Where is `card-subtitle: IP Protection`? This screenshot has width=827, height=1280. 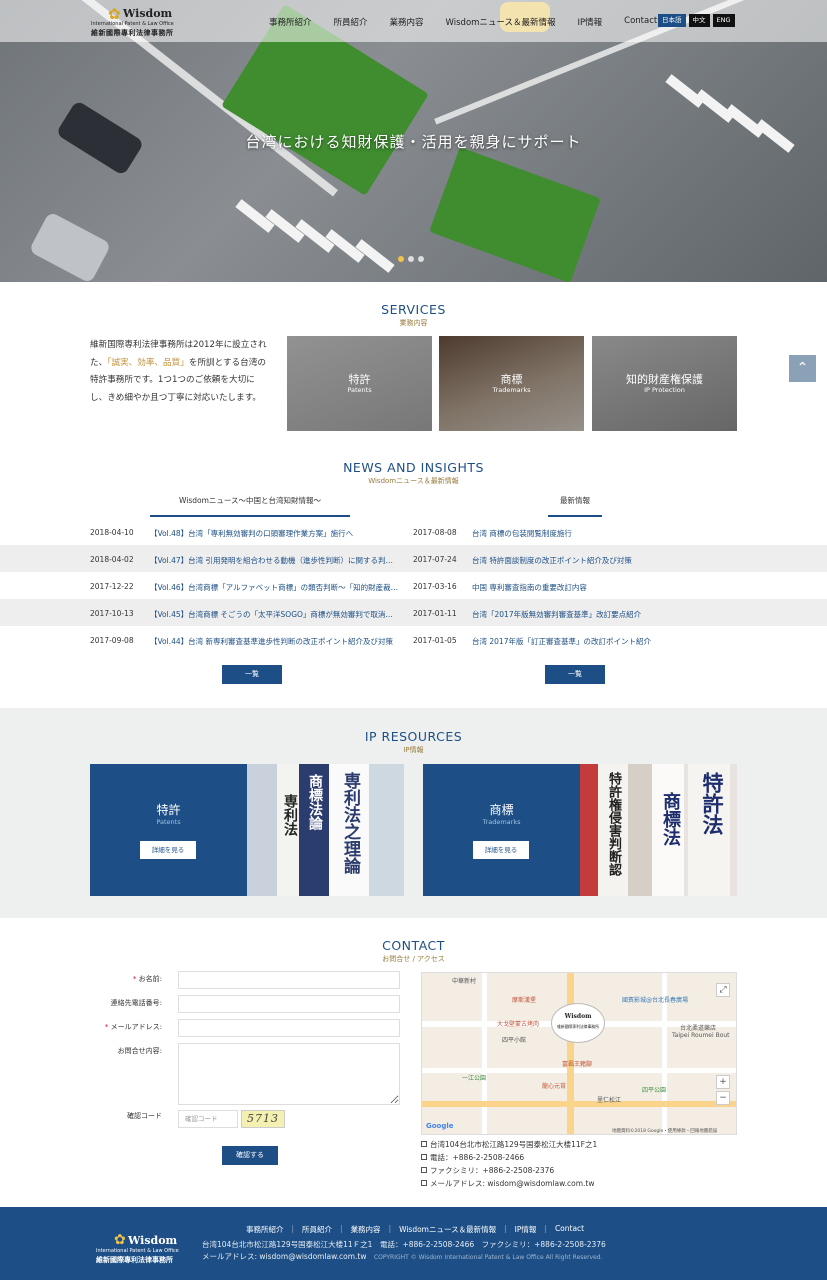
card-subtitle: IP Protection is located at coordinates (664, 390).